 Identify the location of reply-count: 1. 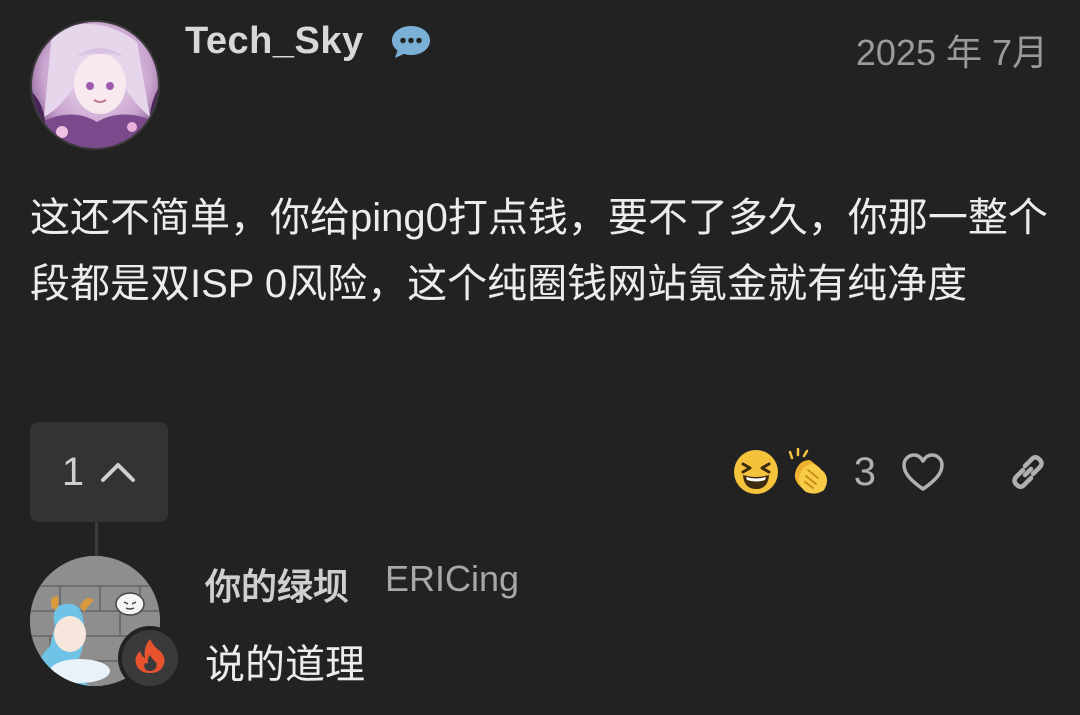
(73, 471).